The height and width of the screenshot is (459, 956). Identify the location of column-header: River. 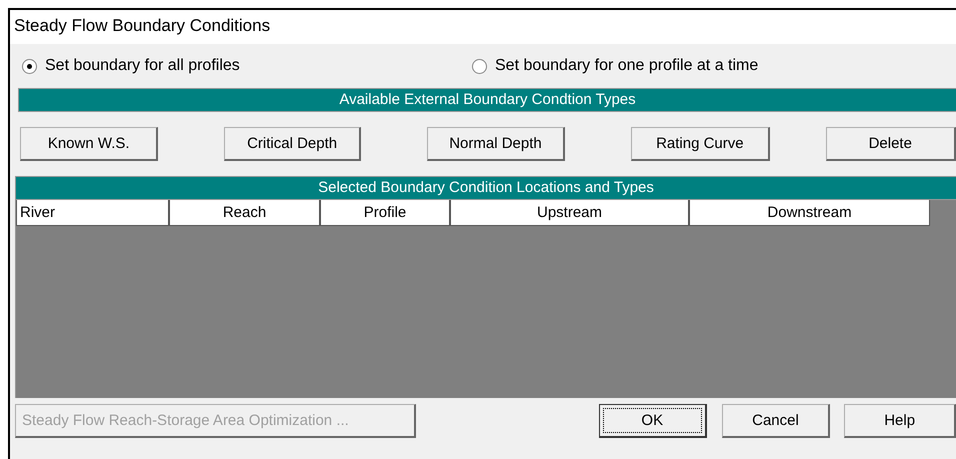
(92, 213).